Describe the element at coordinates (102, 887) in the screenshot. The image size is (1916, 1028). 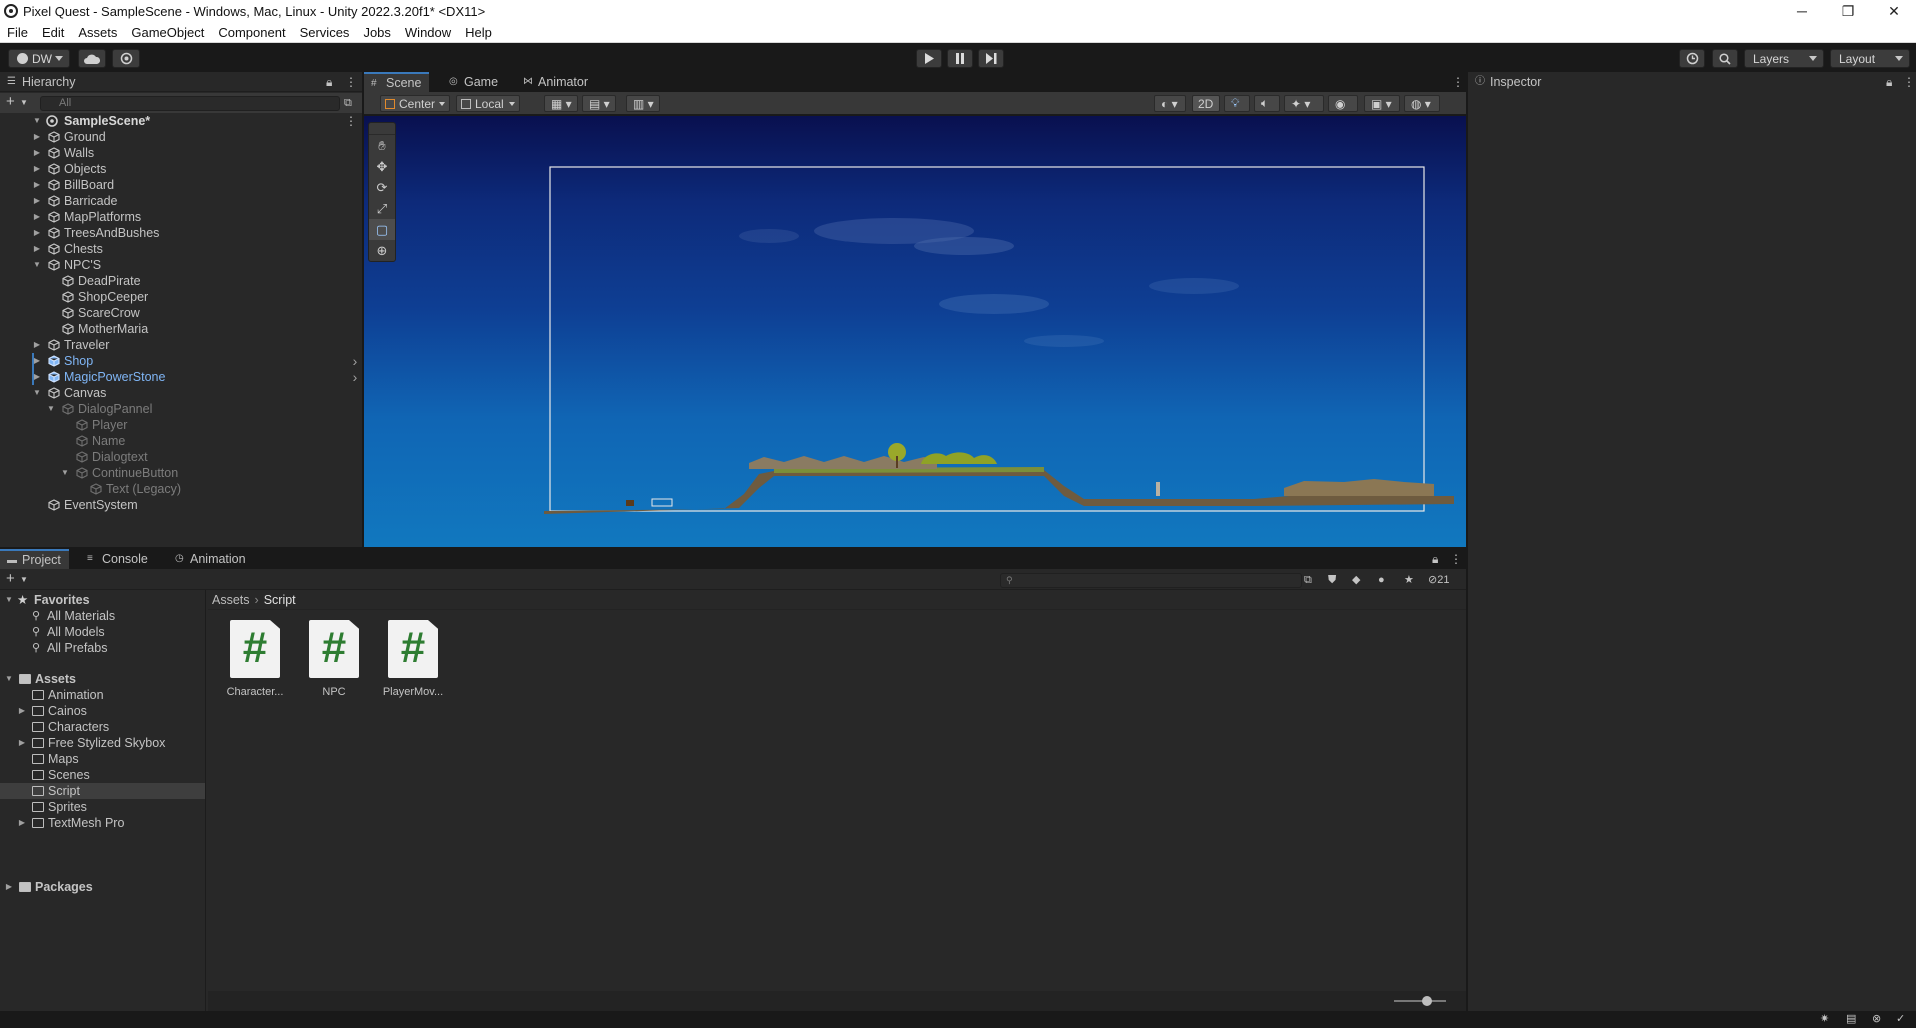
I see `packages-header: ▶ Packages` at that location.